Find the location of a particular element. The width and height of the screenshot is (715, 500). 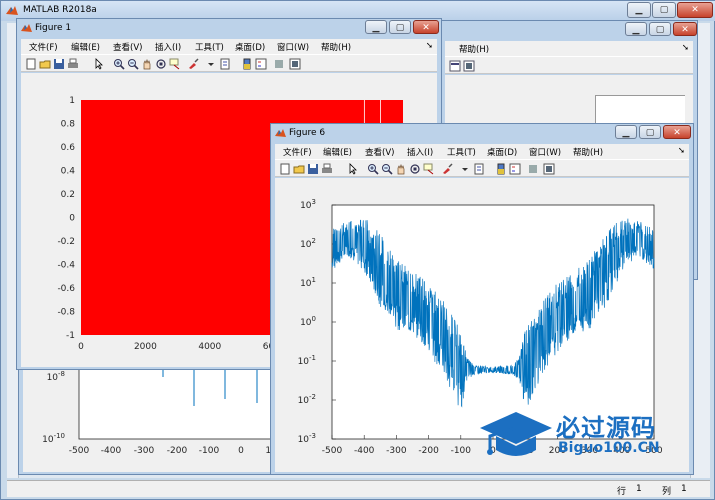

y-tick-exponent: -8 is located at coordinates (61, 374).